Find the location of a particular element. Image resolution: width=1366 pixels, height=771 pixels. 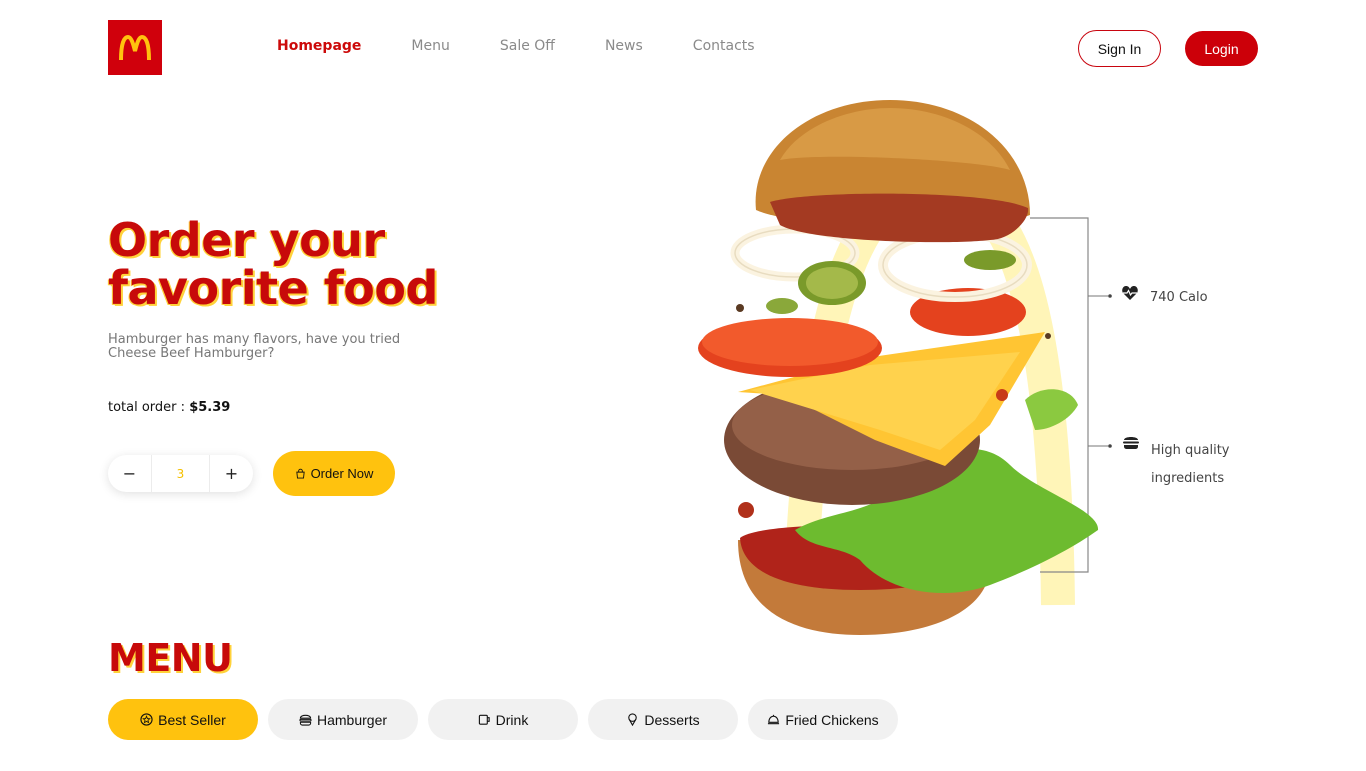

star-badge-icon is located at coordinates (146, 719).